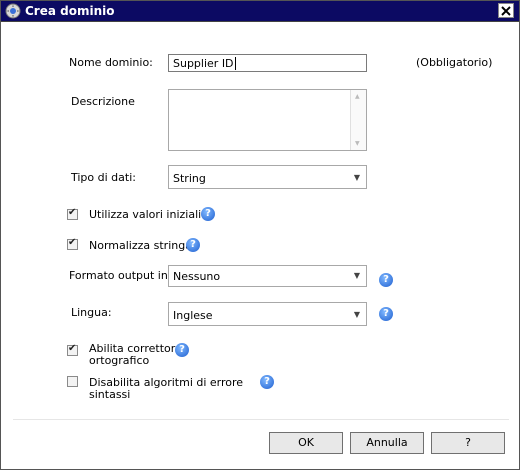 This screenshot has height=470, width=520. Describe the element at coordinates (193, 315) in the screenshot. I see `language-value: Inglese` at that location.